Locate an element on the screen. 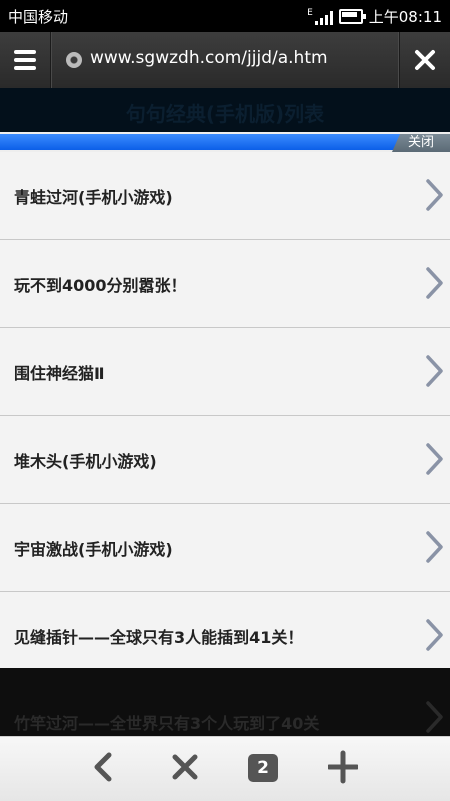  url-field: www.sgwzdh.com/jjjd/a.htm is located at coordinates (209, 58).